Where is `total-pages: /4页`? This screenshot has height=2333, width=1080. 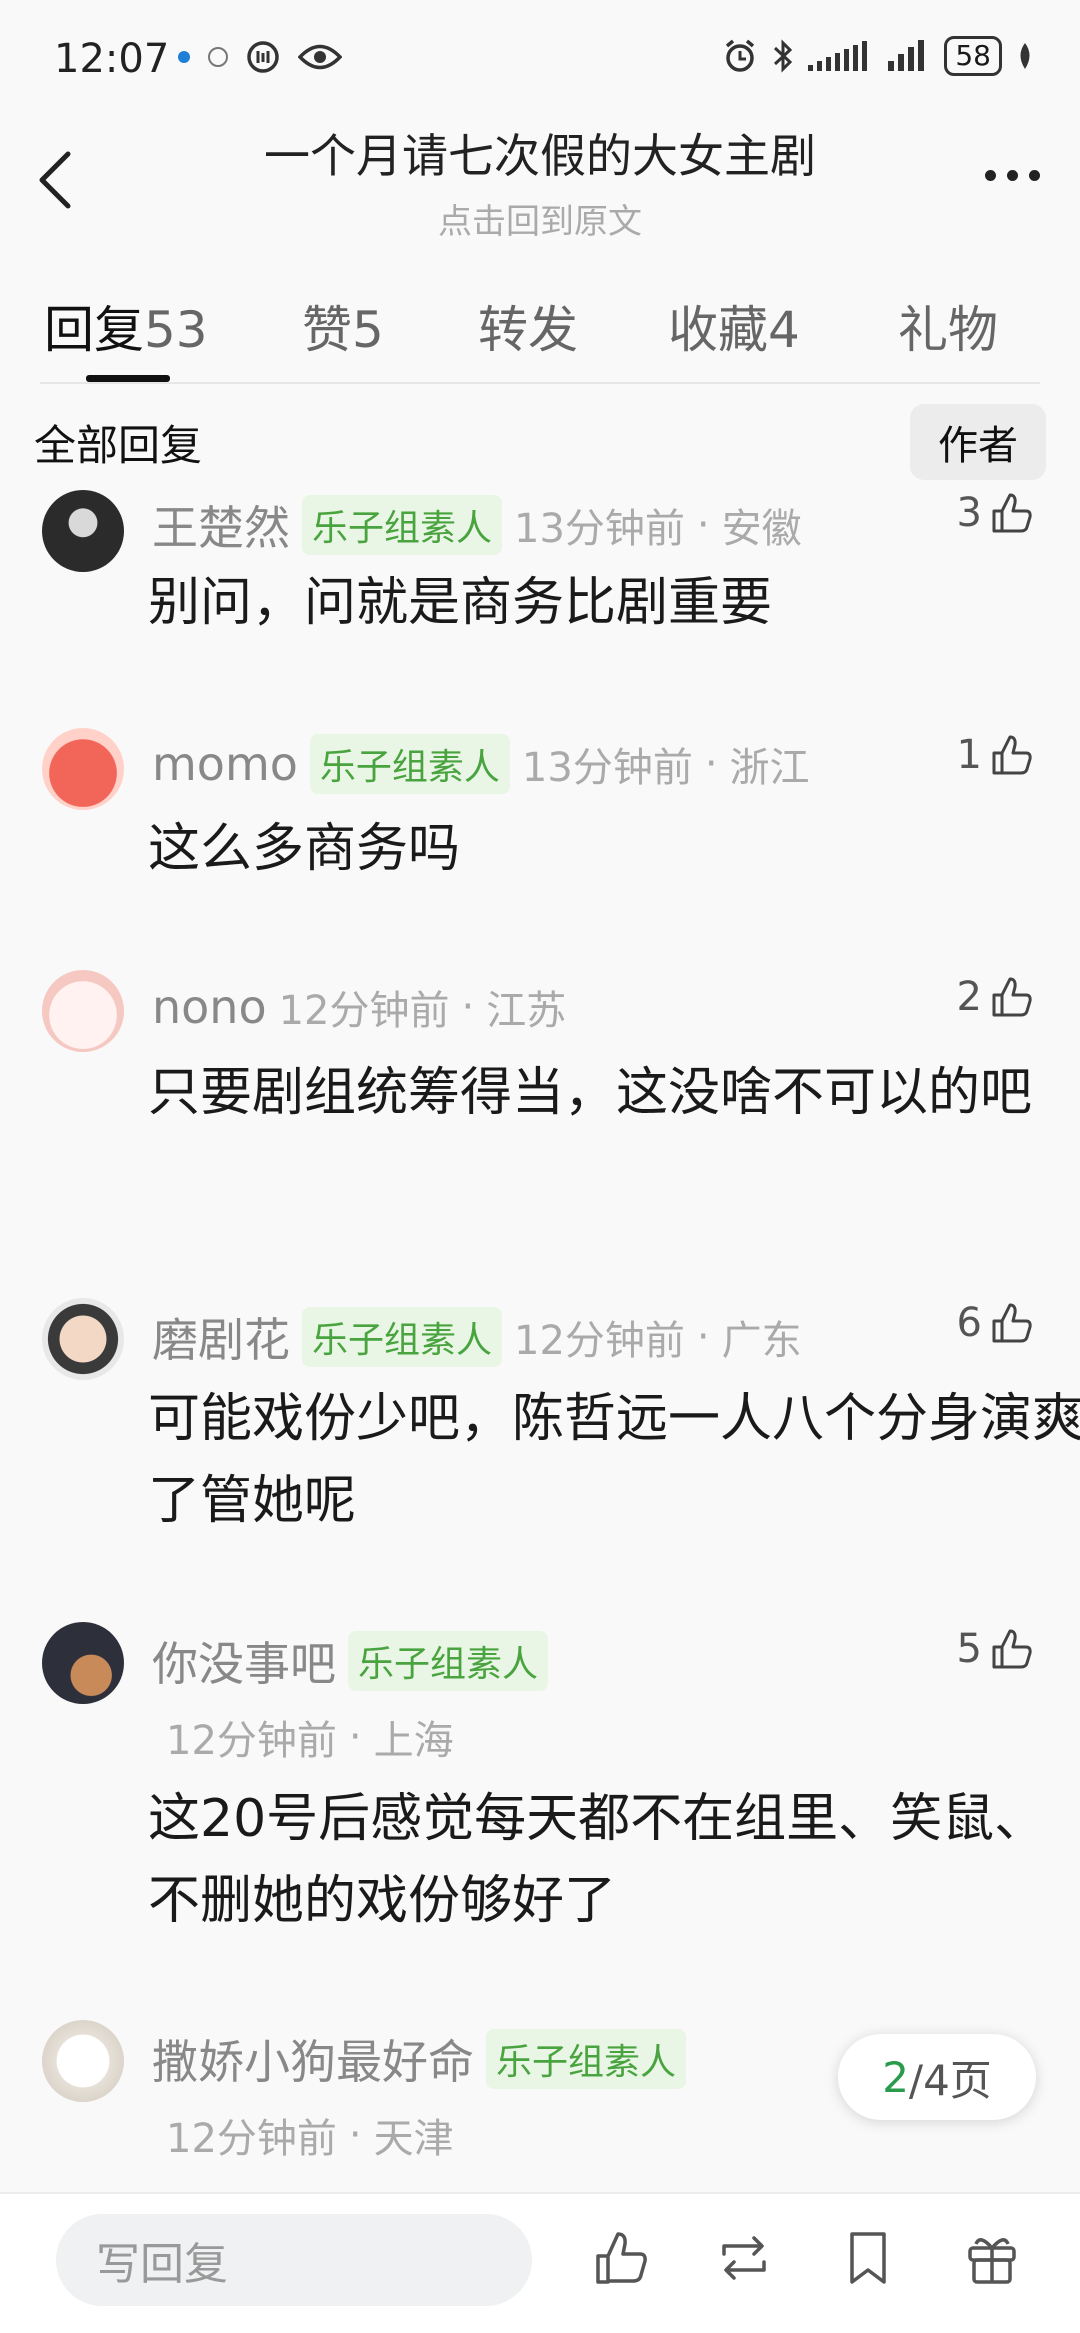
total-pages: /4页 is located at coordinates (950, 2080).